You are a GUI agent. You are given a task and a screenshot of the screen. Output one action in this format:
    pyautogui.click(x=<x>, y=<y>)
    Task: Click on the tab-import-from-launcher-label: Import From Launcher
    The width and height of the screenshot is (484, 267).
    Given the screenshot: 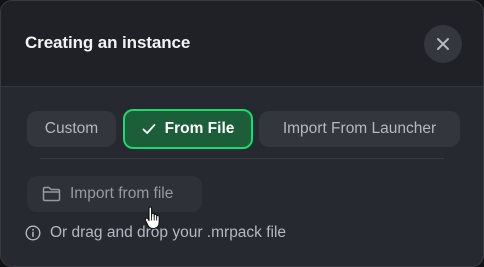 What is the action you would take?
    pyautogui.click(x=359, y=128)
    